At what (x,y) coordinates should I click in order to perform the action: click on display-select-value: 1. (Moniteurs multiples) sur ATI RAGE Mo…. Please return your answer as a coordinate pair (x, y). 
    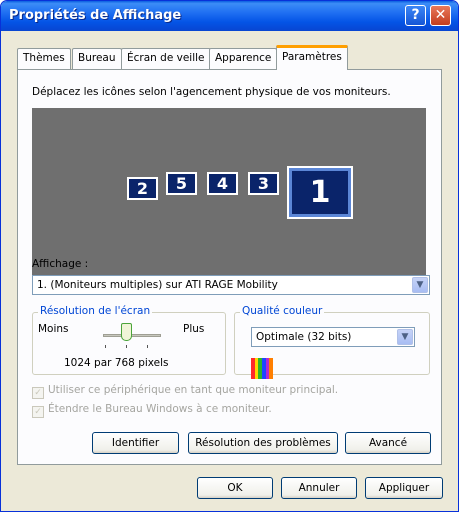
    Looking at the image, I should click on (157, 285).